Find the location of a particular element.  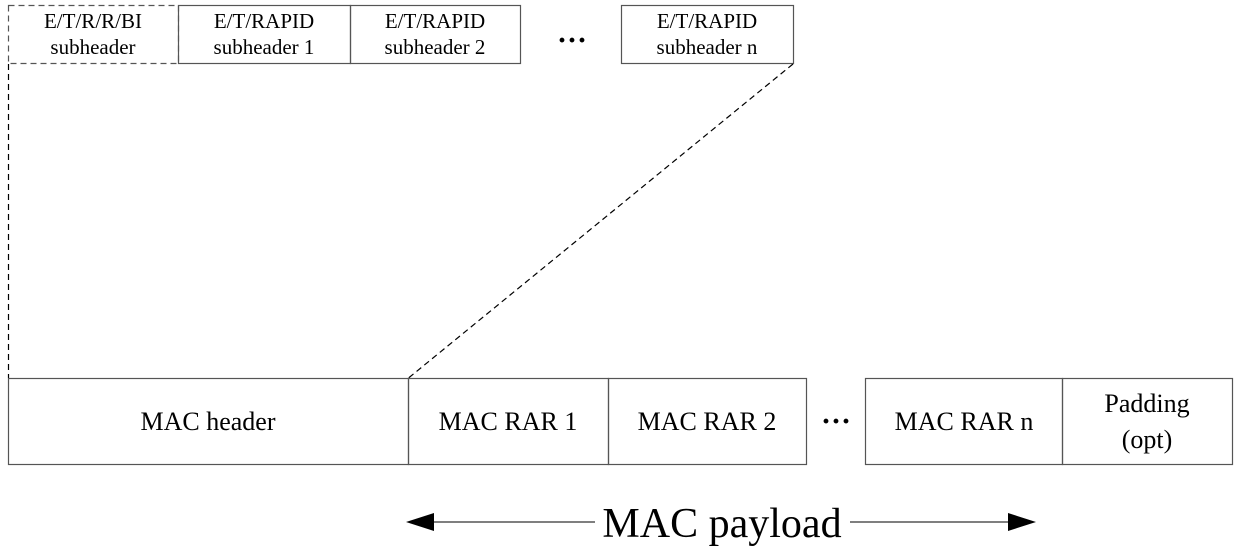

payload-label: MAC payload is located at coordinates (721, 524).